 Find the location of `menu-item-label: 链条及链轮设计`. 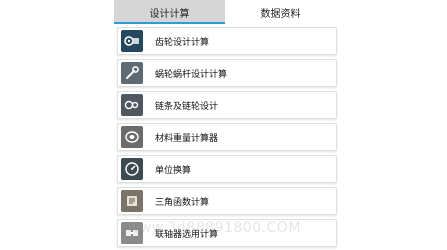

menu-item-label: 链条及链轮设计 is located at coordinates (187, 106).